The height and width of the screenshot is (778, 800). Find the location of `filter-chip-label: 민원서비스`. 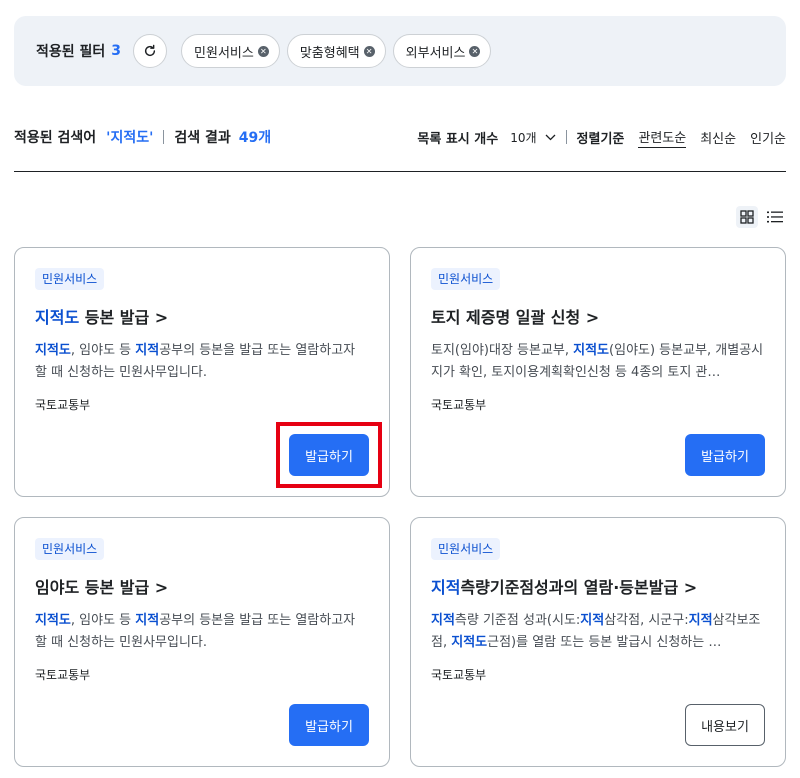

filter-chip-label: 민원서비스 is located at coordinates (224, 53).